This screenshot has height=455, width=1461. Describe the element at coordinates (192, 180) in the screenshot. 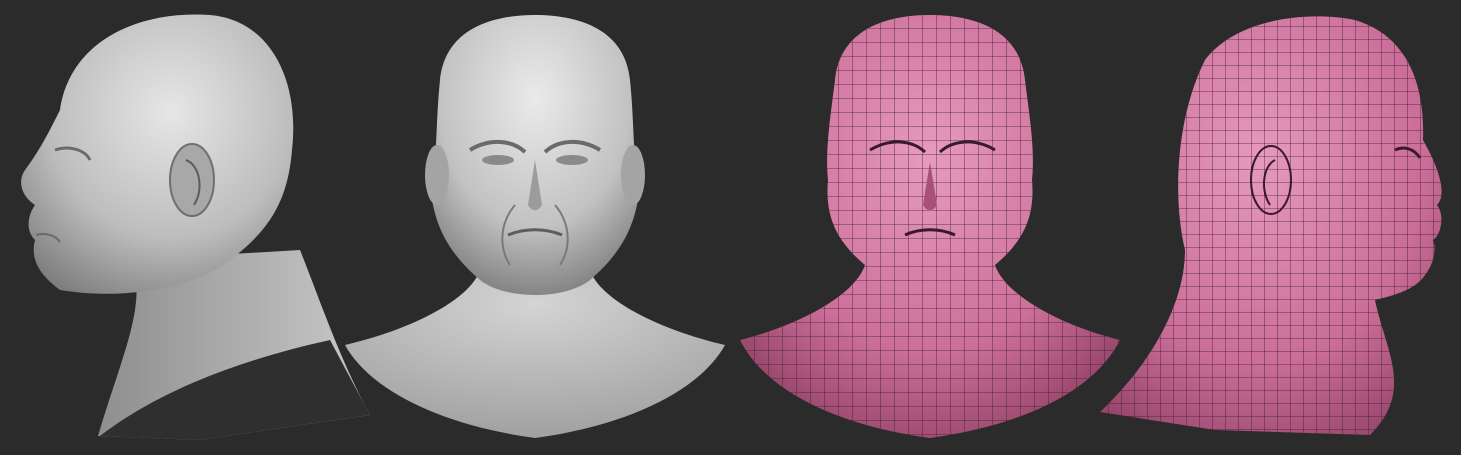

I see `ear-shape` at that location.